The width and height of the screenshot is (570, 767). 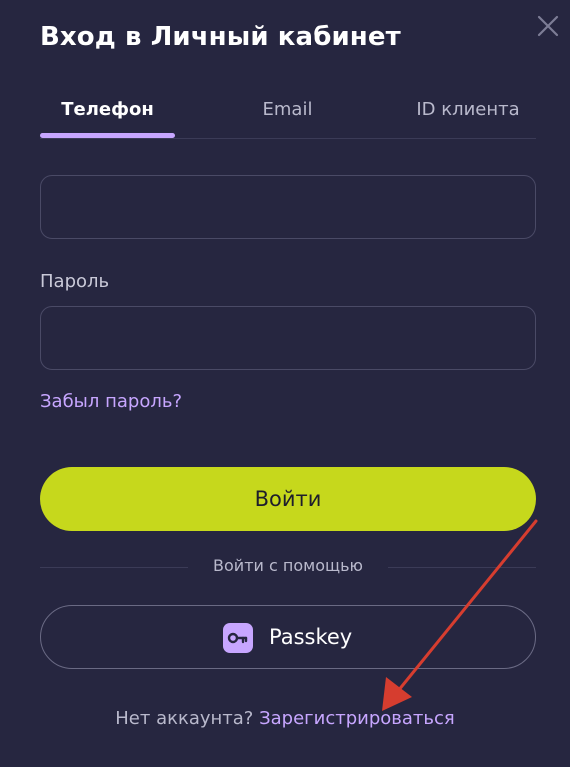 What do you see at coordinates (220, 37) in the screenshot?
I see `modal-title: Вход в Личный кабинет` at bounding box center [220, 37].